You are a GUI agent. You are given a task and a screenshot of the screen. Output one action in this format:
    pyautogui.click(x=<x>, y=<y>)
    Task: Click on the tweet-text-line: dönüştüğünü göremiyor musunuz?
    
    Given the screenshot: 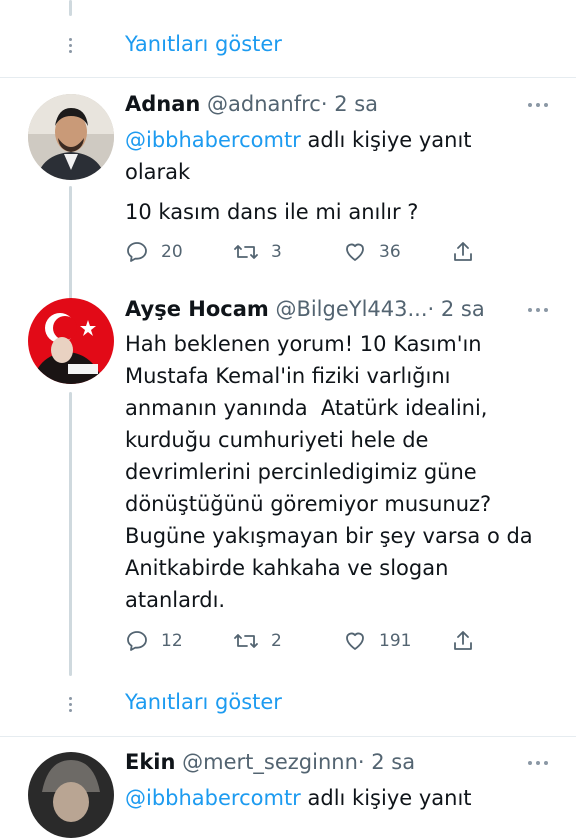 What is the action you would take?
    pyautogui.click(x=308, y=504)
    